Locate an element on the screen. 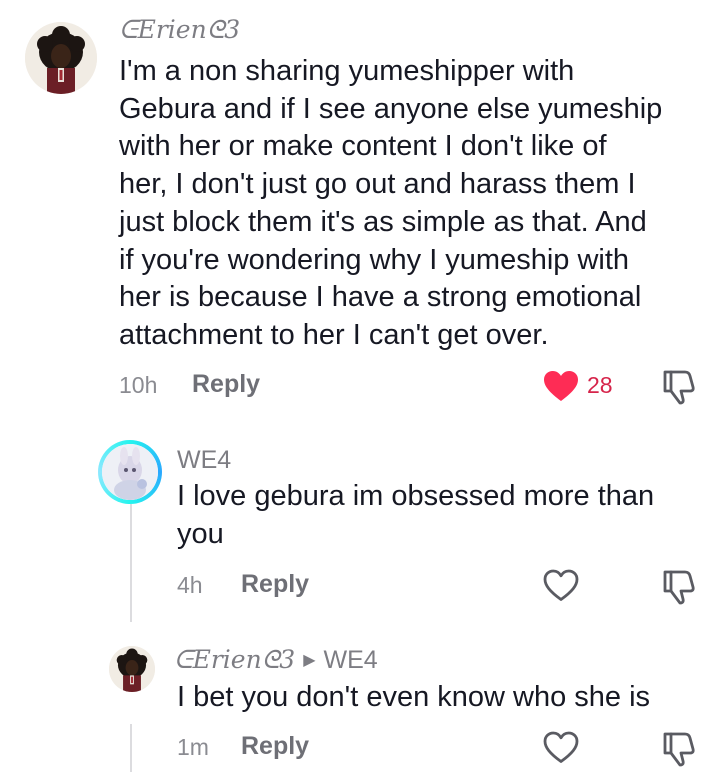 The image size is (720, 772). comment-username: WE4 is located at coordinates (204, 460).